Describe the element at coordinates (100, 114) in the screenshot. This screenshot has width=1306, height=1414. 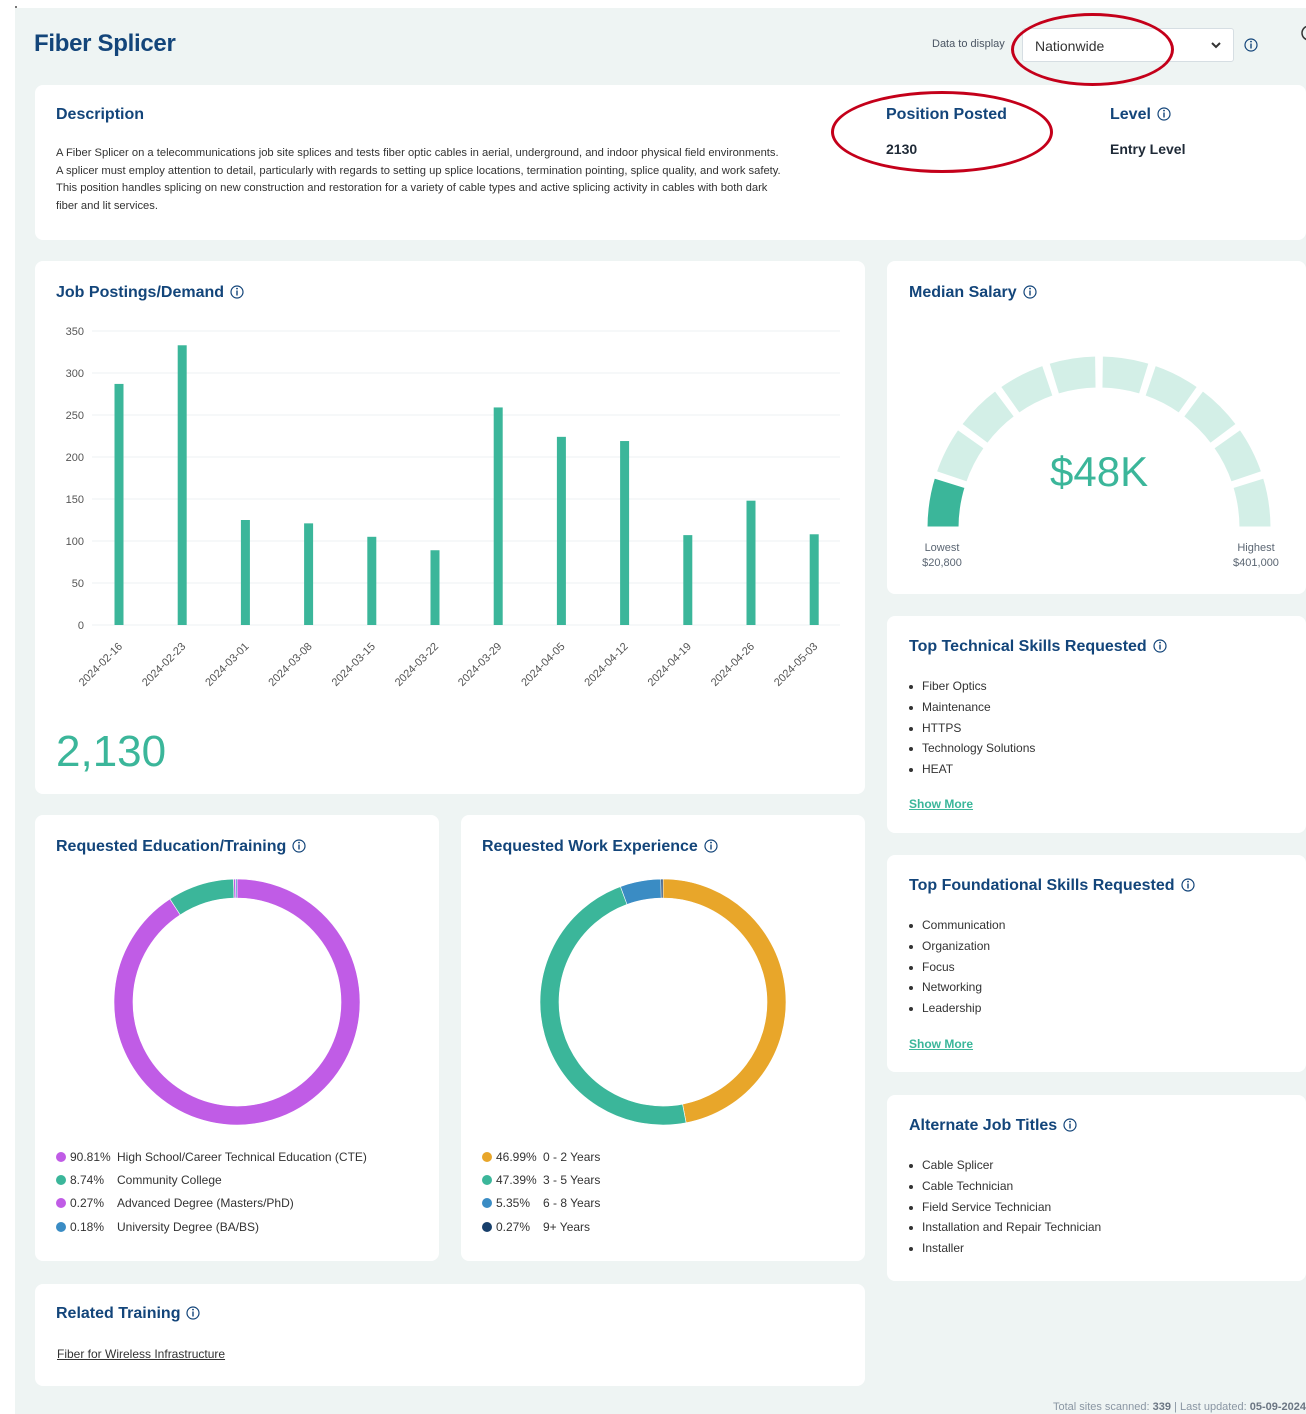
I see `description-title: Description` at that location.